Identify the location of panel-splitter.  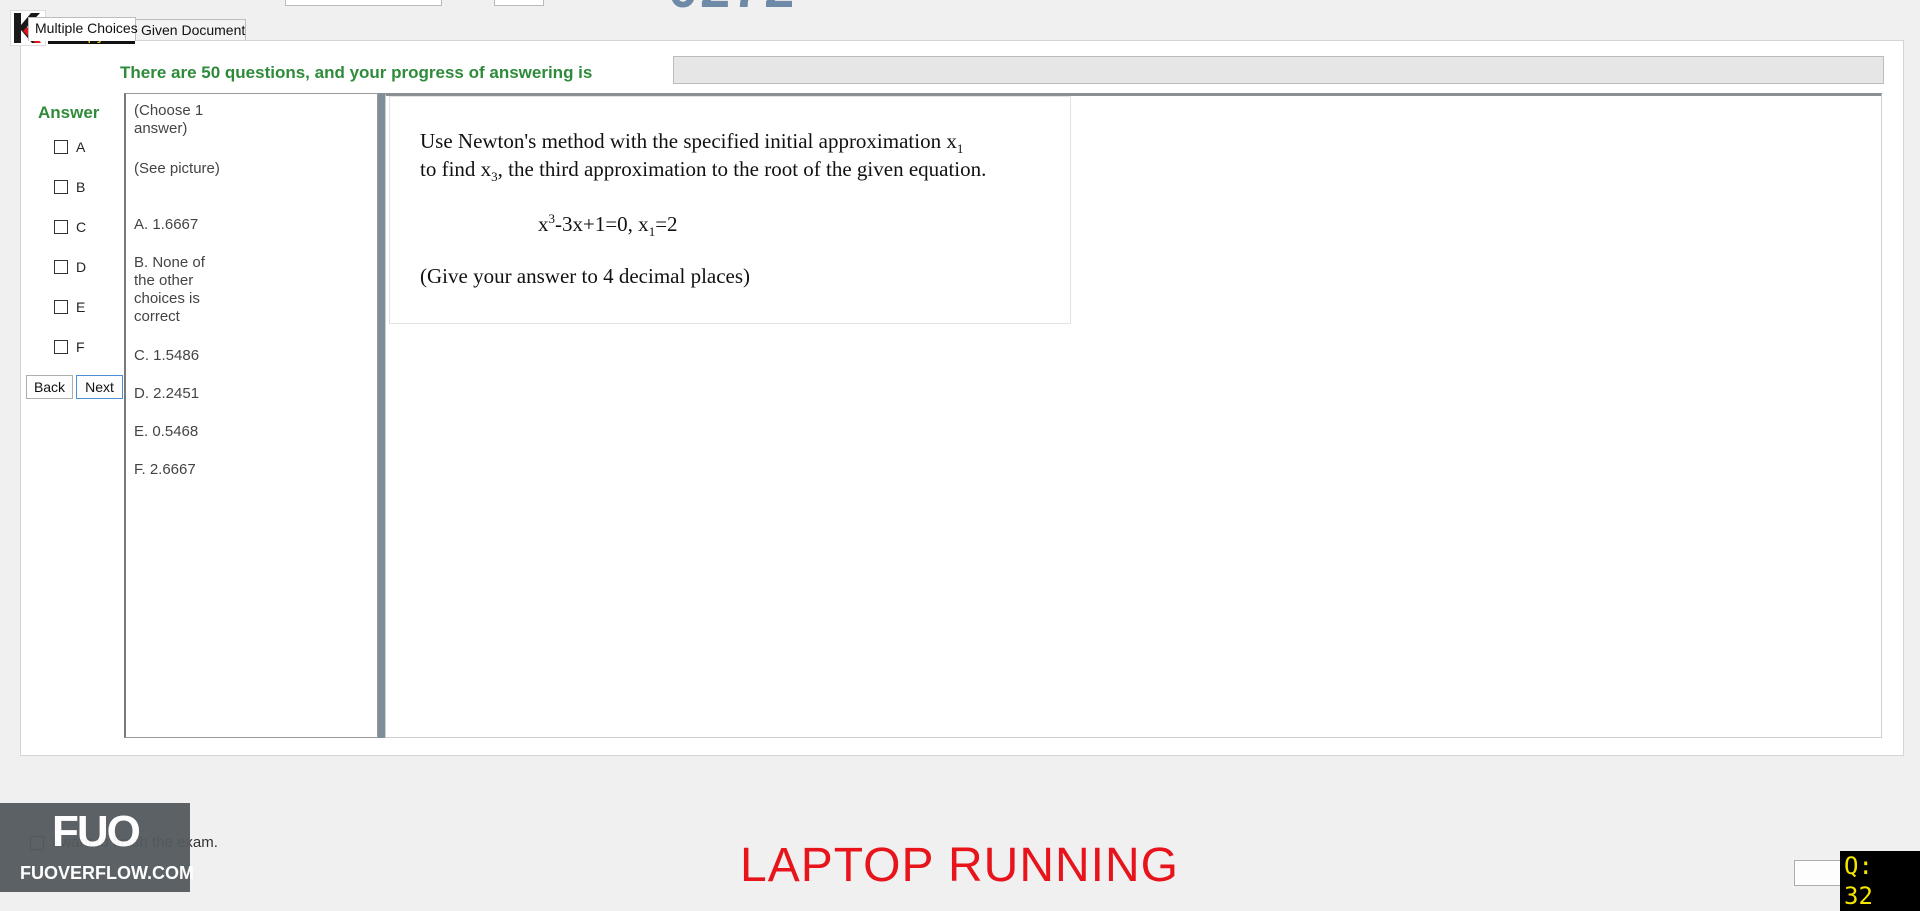
(381, 415).